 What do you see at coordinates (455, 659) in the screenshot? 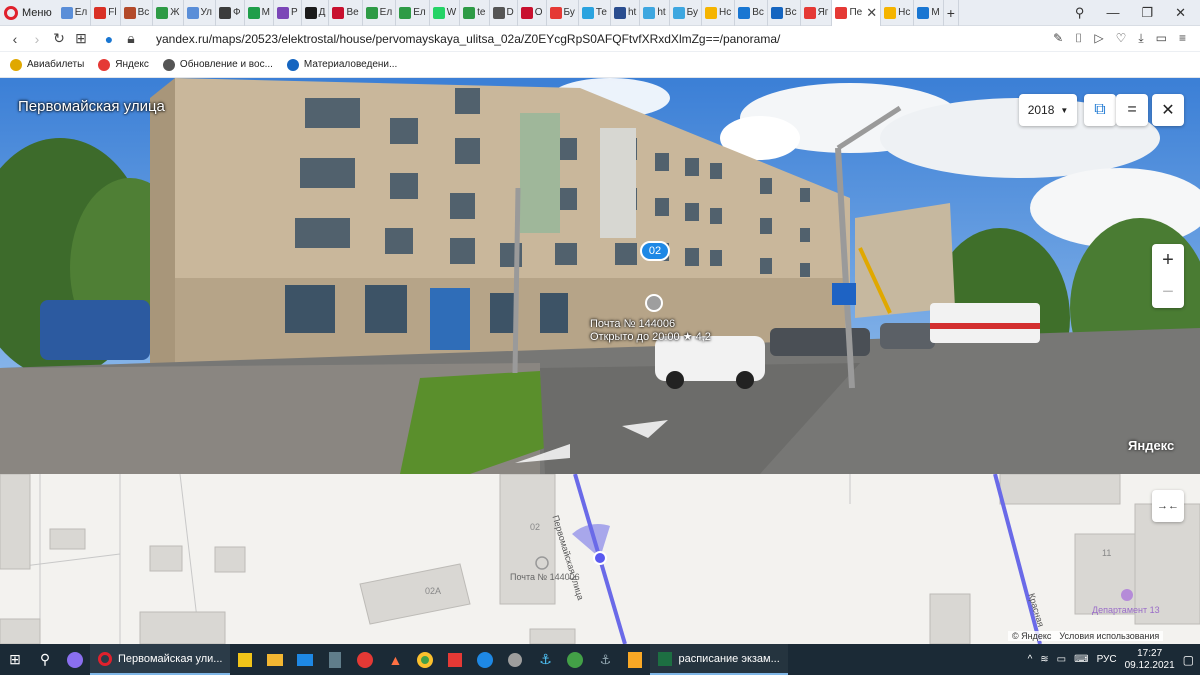
I see `taskbar-gift-icon` at bounding box center [455, 659].